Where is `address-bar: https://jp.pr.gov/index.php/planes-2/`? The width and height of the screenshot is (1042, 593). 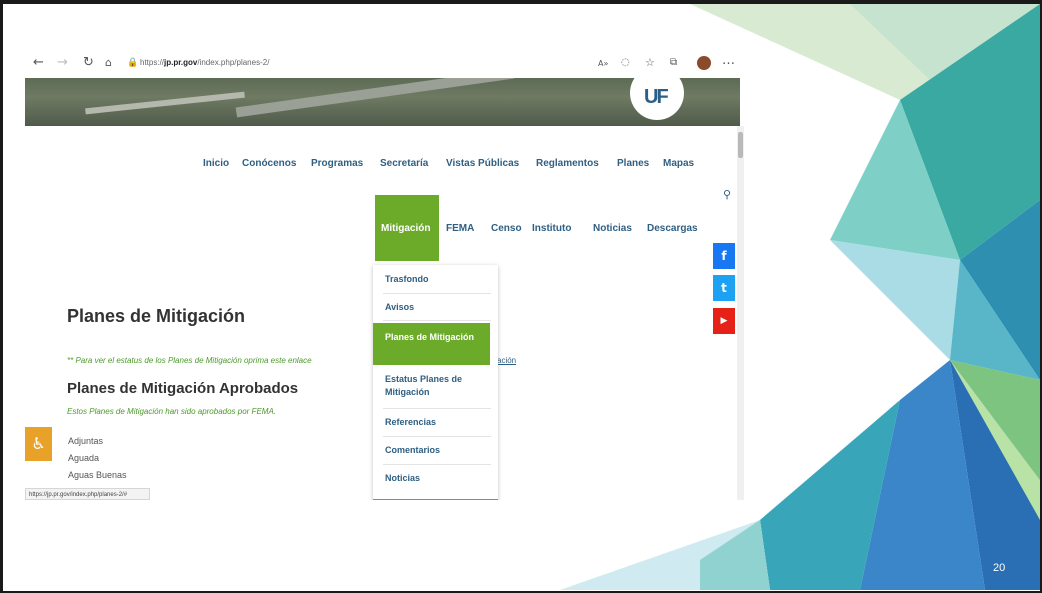 address-bar: https://jp.pr.gov/index.php/planes-2/ is located at coordinates (204, 62).